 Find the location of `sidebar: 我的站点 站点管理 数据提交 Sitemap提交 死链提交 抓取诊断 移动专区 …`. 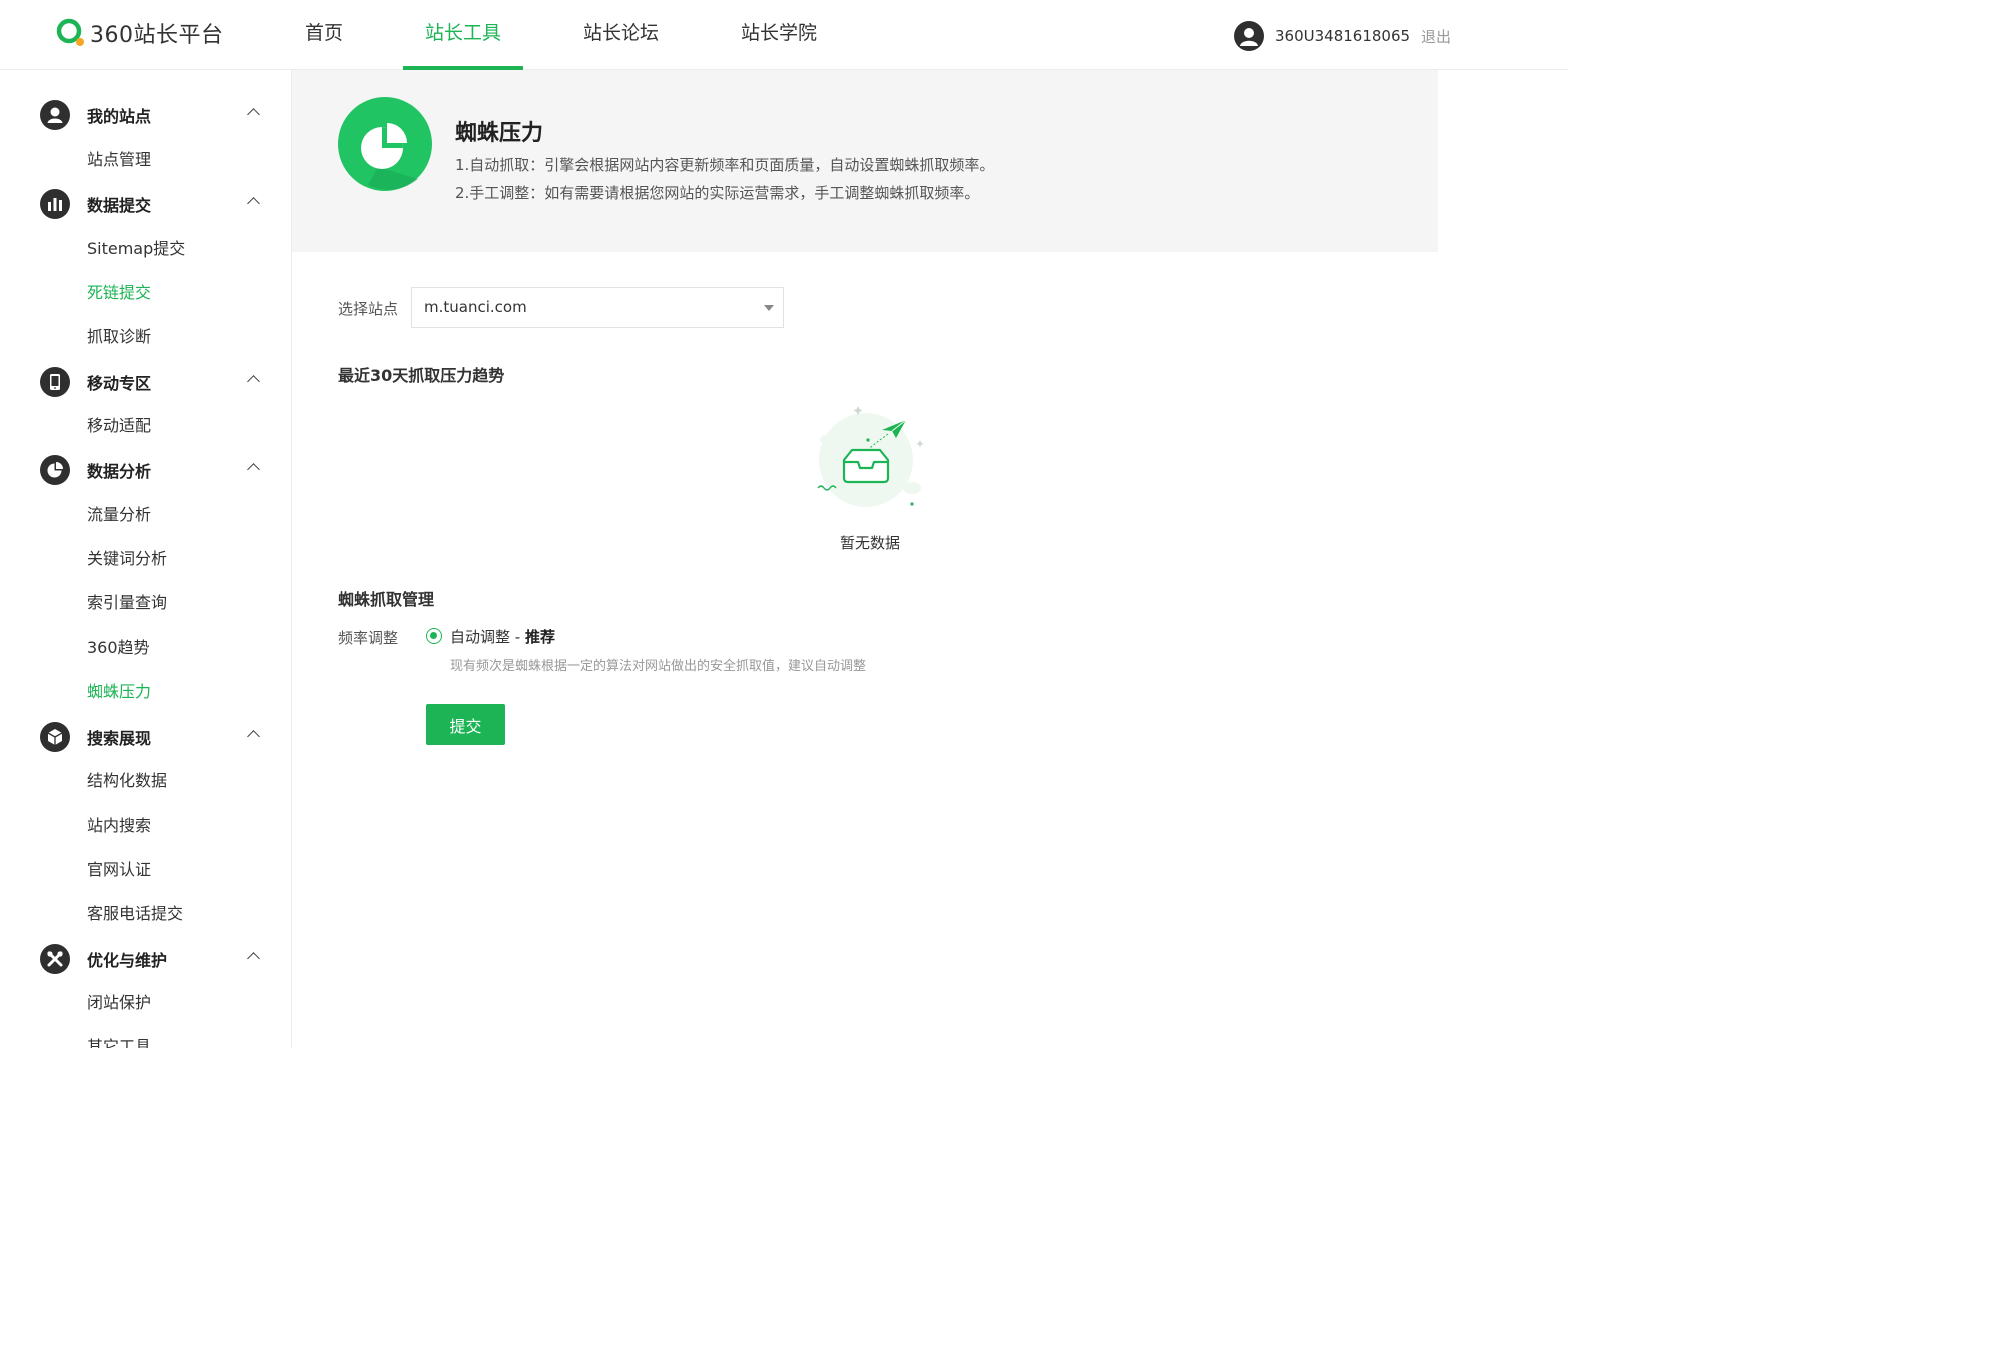

sidebar: 我的站点 站点管理 数据提交 Sitemap提交 死链提交 抓取诊断 移动专区 … is located at coordinates (146, 559).